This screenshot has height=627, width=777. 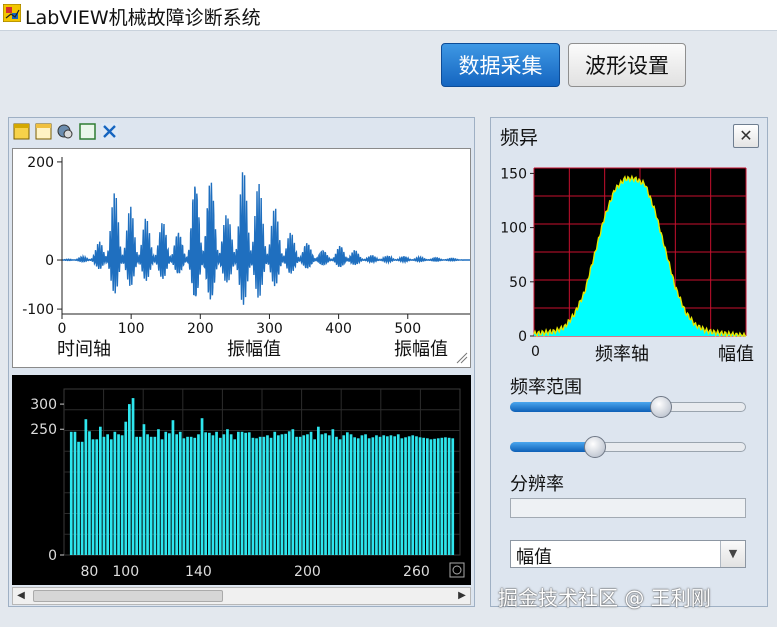 I want to click on waveform-y-tick-label: -100, so click(x=38, y=310).